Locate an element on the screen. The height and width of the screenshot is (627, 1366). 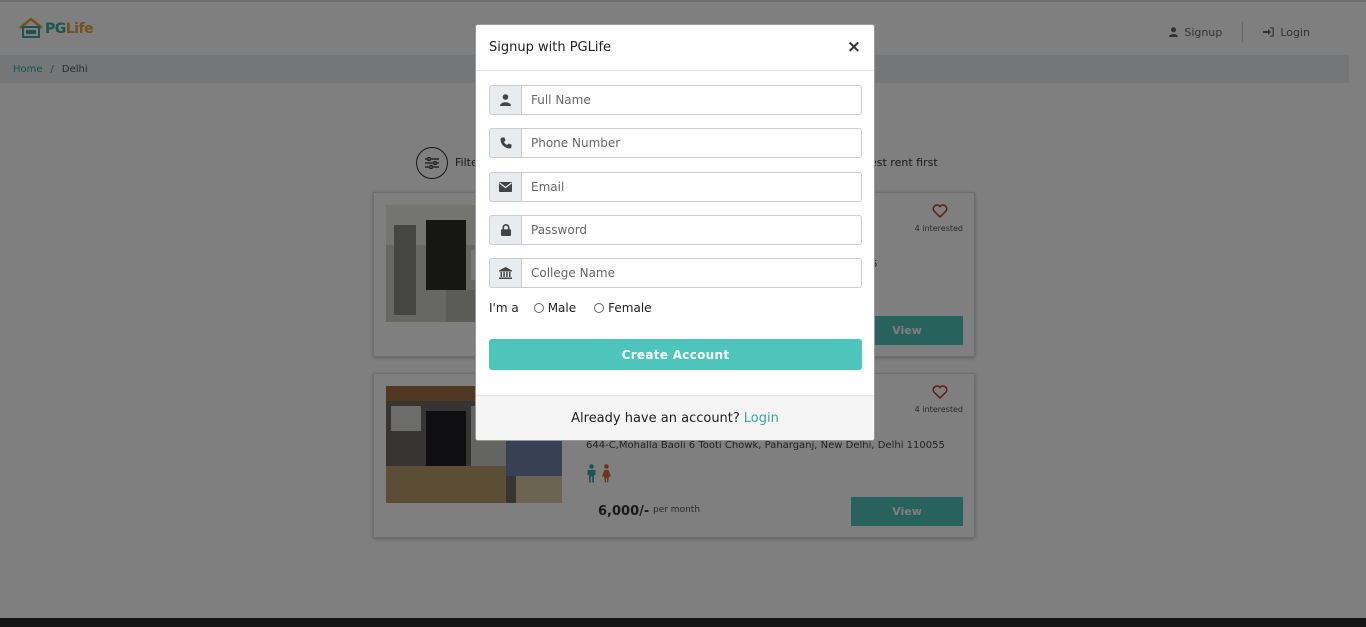
password-field-group is located at coordinates (675, 230).